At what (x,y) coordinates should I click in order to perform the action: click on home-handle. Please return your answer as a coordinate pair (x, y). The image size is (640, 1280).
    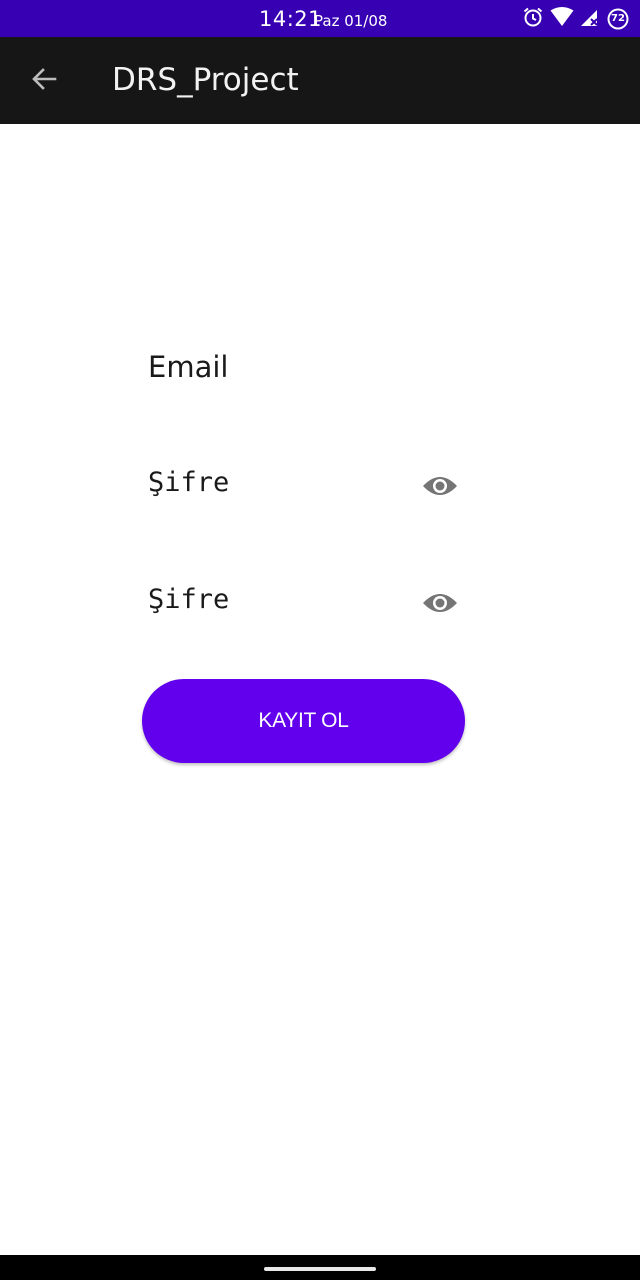
    Looking at the image, I should click on (320, 1269).